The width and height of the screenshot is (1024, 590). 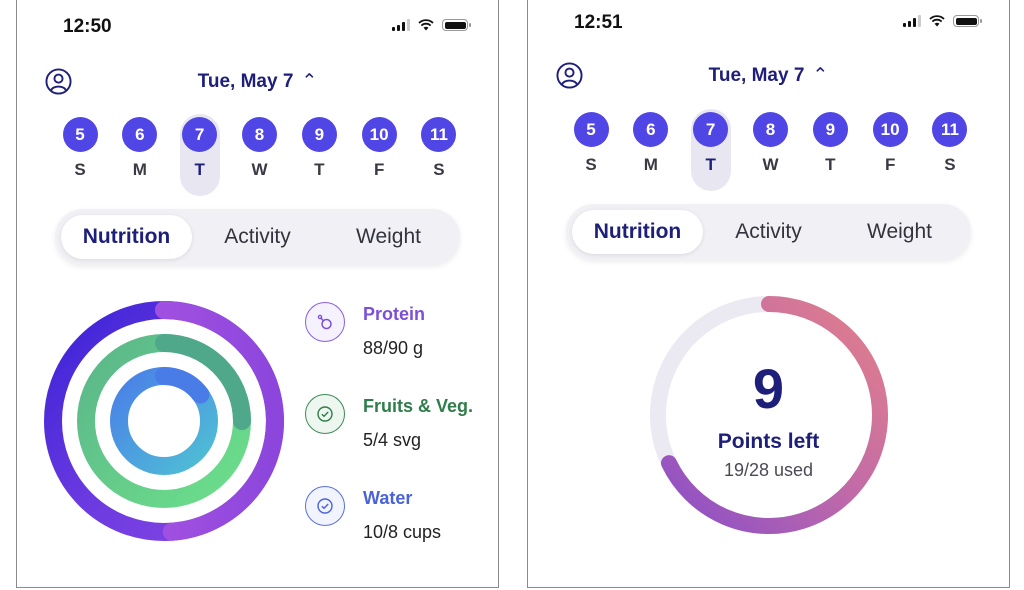 I want to click on points-used: 19/28 used, so click(x=768, y=470).